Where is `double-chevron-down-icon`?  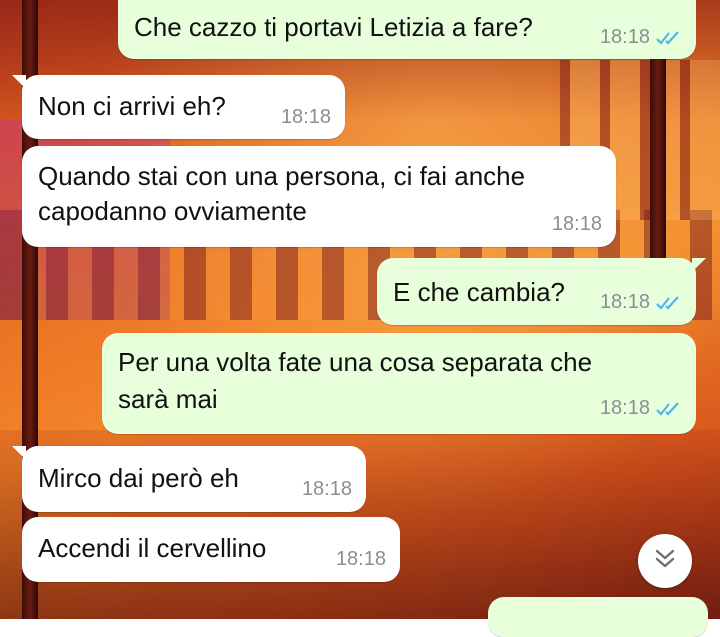
double-chevron-down-icon is located at coordinates (665, 561).